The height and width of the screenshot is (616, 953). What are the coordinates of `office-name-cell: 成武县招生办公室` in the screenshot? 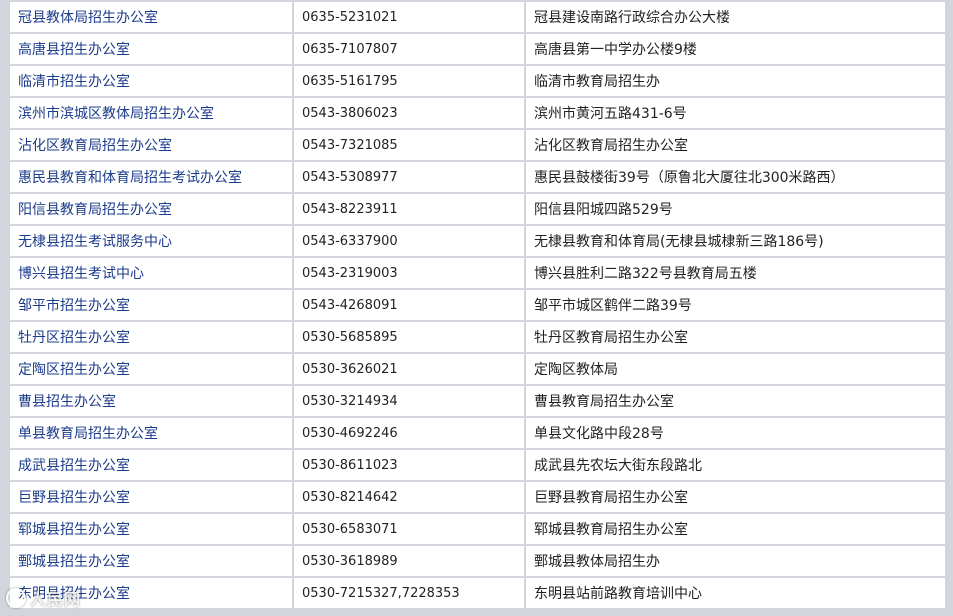 It's located at (151, 465).